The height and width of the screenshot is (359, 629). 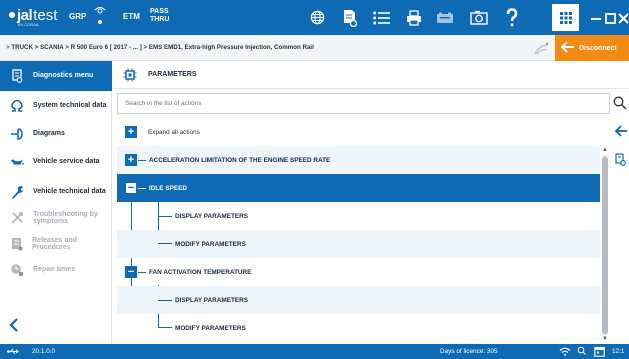 I want to click on sidebar-item-system-technical-data: System technical data, so click(x=56, y=106).